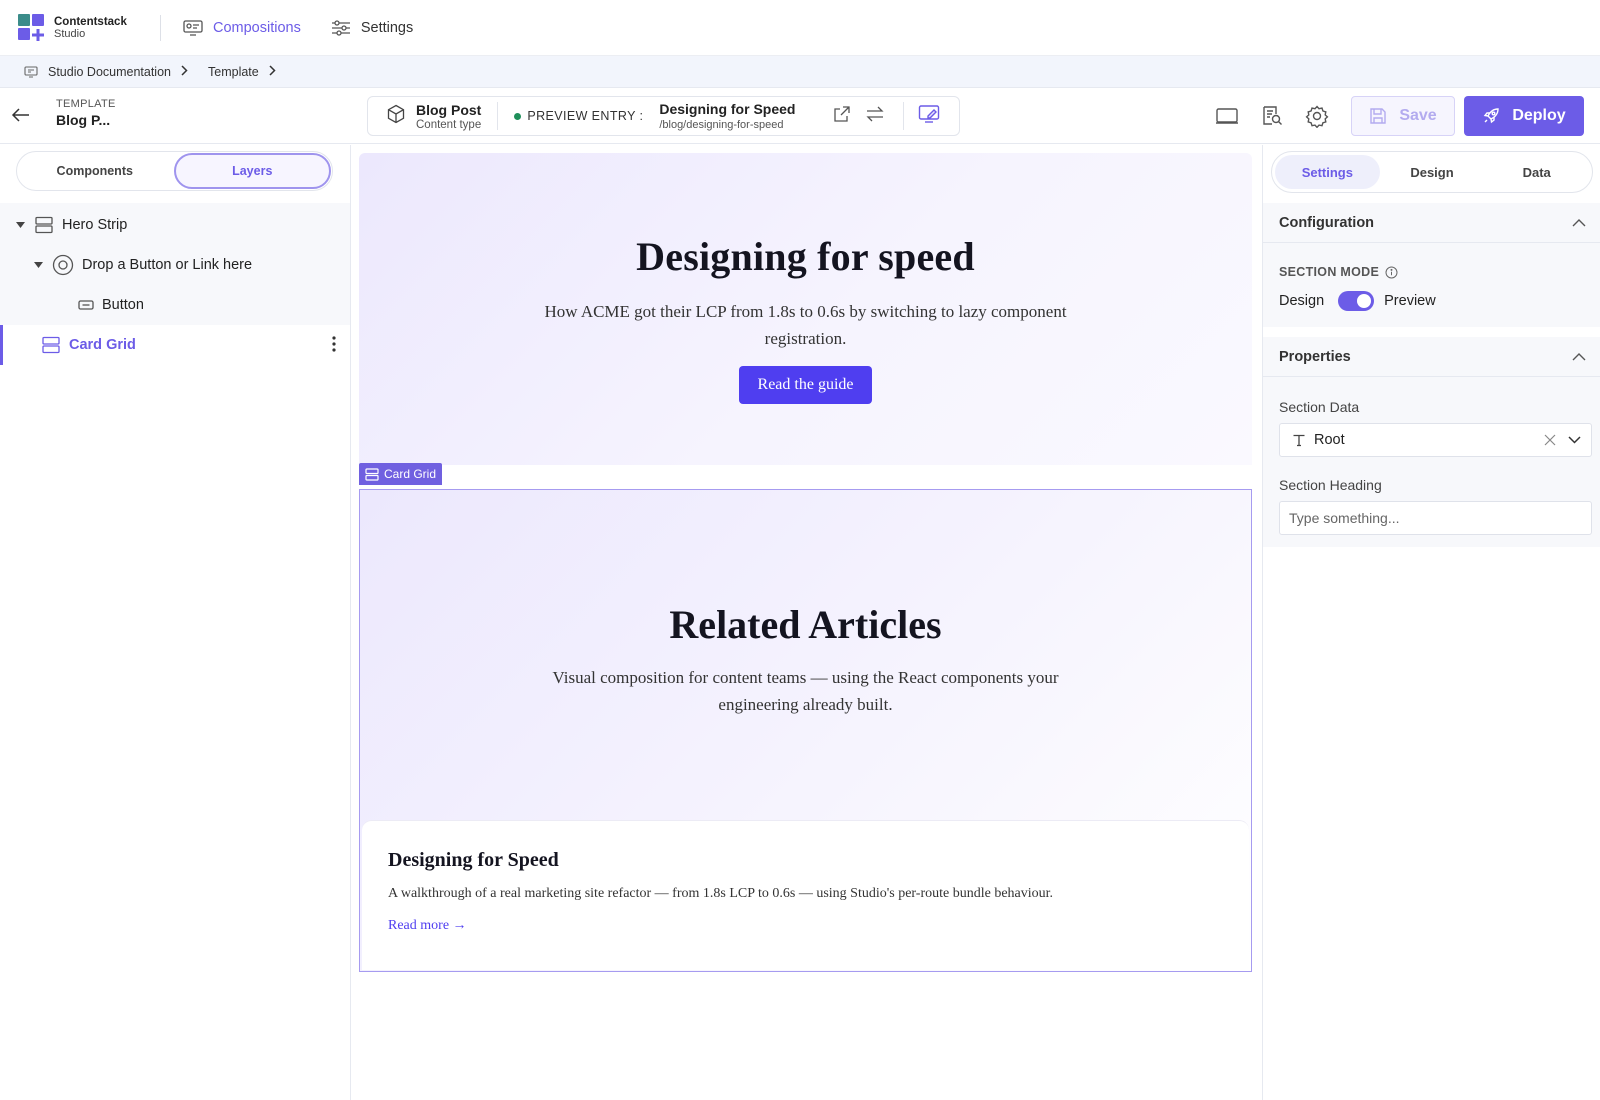  Describe the element at coordinates (334, 346) in the screenshot. I see `more-vertical-icon` at that location.